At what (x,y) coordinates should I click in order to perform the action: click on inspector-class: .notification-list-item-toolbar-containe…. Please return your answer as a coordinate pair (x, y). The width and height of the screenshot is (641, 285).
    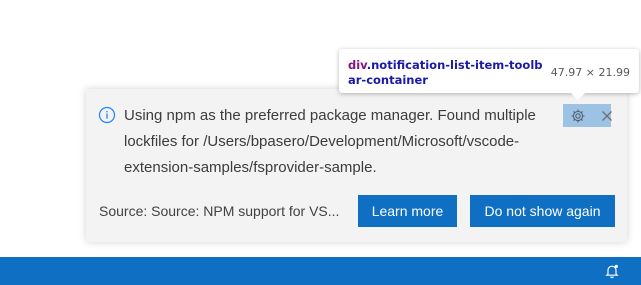
    Looking at the image, I should click on (445, 72).